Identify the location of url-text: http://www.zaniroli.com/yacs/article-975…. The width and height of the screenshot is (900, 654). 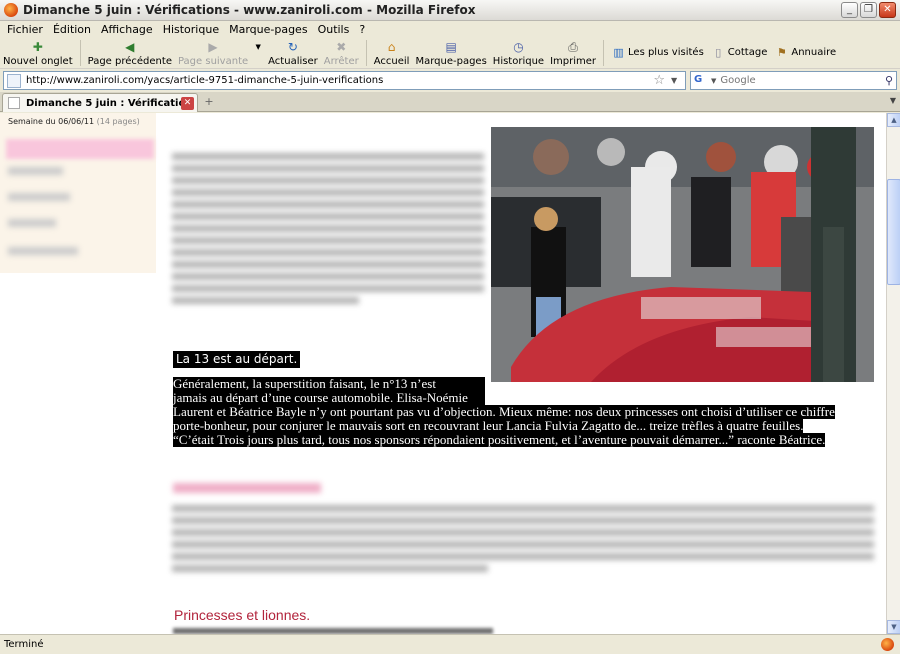
(339, 80).